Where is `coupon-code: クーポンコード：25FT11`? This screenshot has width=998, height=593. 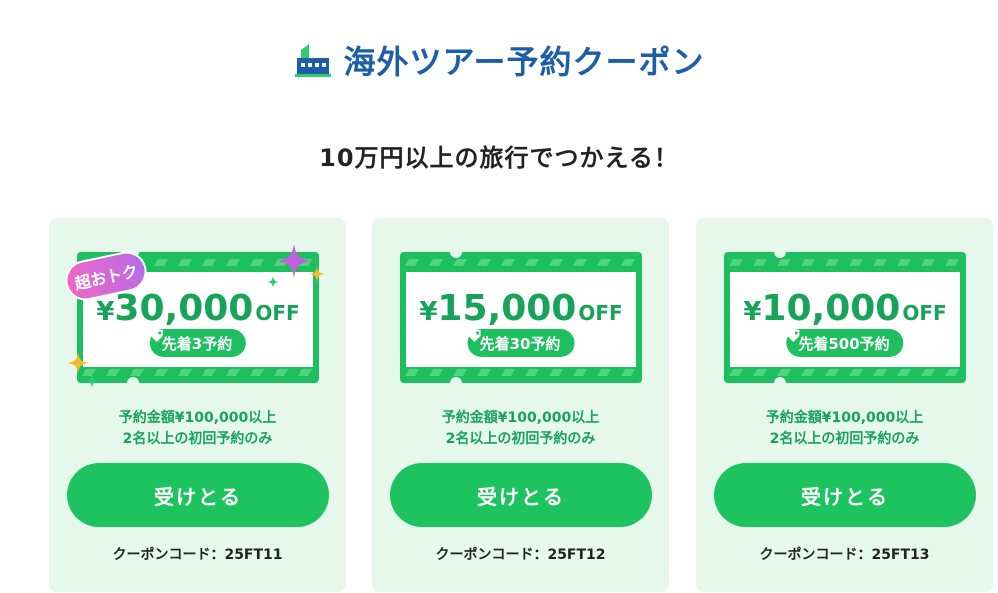 coupon-code: クーポンコード：25FT11 is located at coordinates (197, 555).